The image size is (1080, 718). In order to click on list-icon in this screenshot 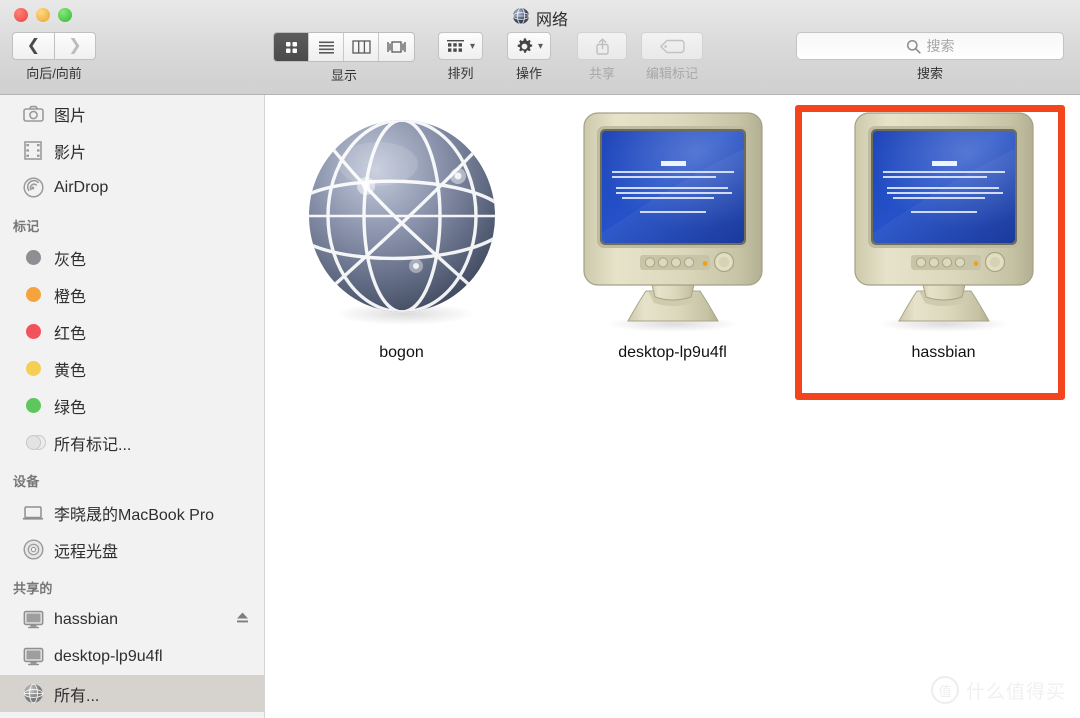, I will do `click(326, 47)`.